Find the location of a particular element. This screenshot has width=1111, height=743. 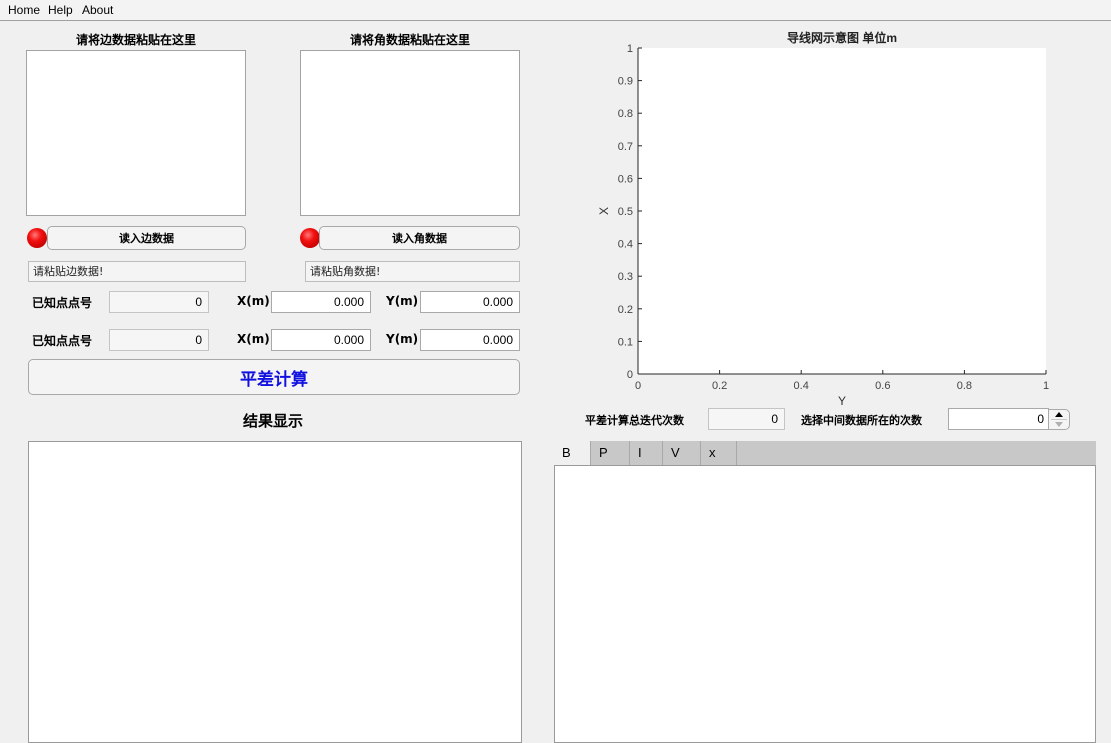

x-tick-label: 0.2 is located at coordinates (719, 386).